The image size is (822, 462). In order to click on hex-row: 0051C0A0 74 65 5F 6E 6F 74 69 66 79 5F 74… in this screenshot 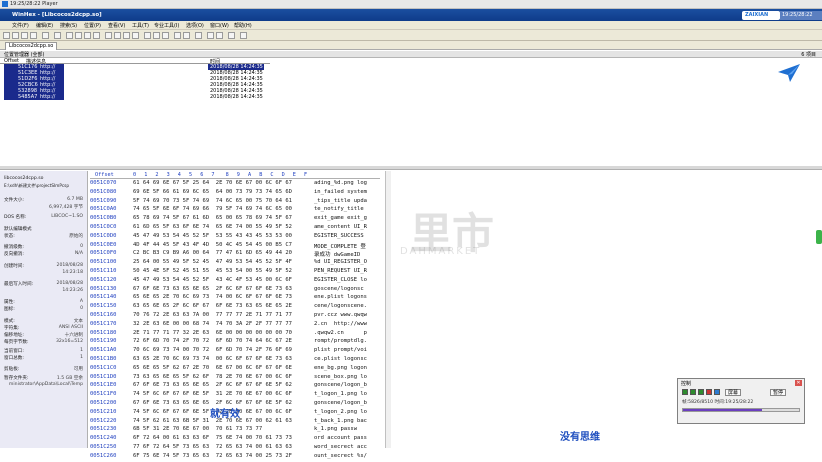, I will do `click(240, 210)`.